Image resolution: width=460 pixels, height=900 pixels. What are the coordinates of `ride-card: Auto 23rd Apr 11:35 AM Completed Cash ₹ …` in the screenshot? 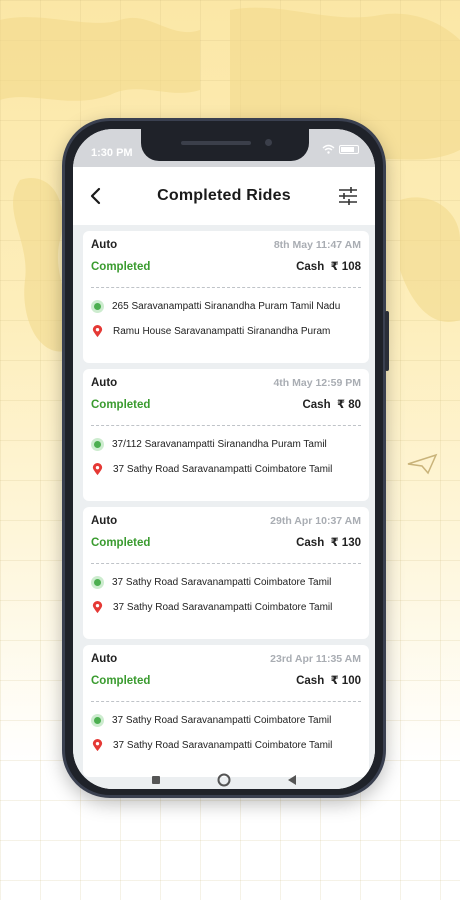 It's located at (226, 711).